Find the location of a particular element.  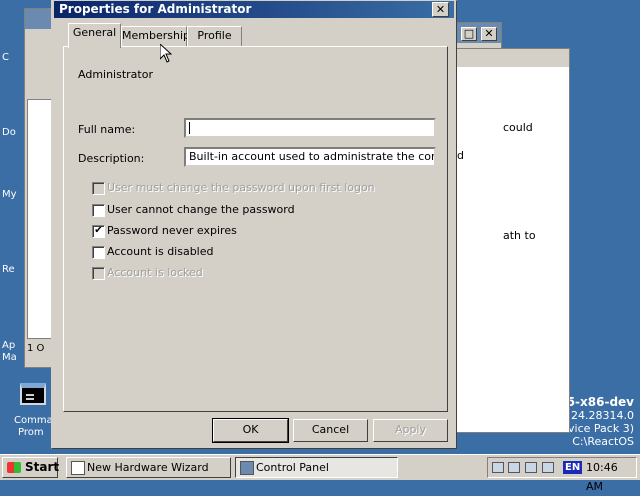

version-system-path: C:\ReactOS is located at coordinates (603, 441).